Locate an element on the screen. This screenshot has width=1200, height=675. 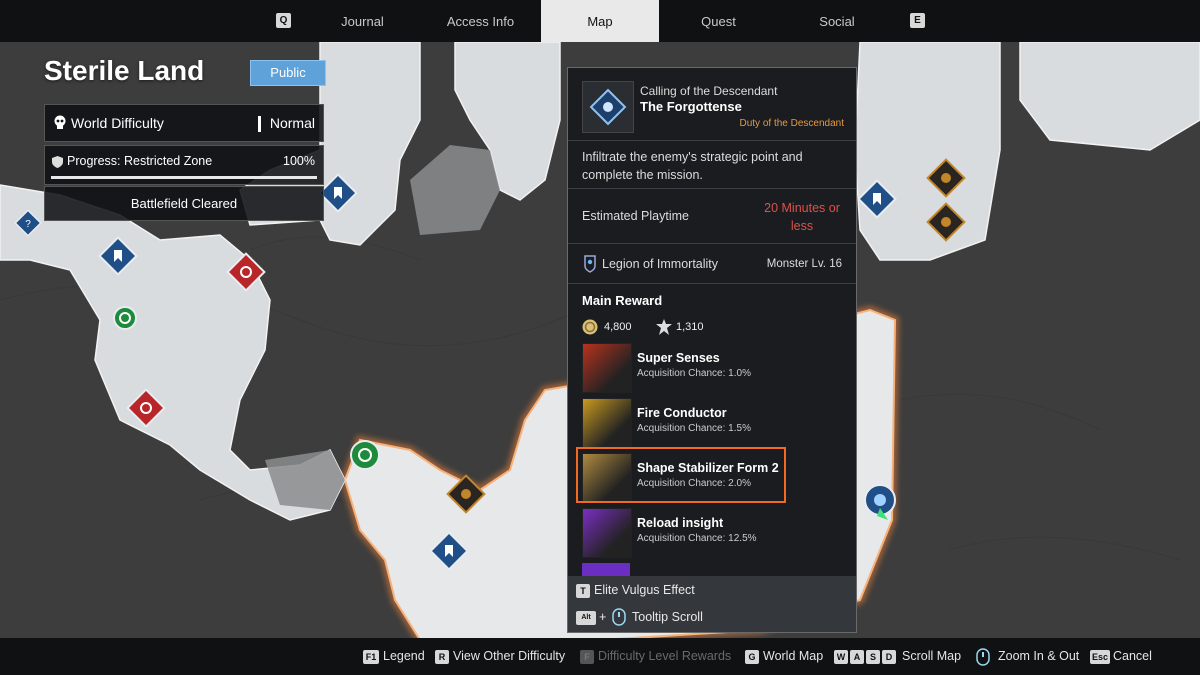
skull-icon is located at coordinates (60, 122).